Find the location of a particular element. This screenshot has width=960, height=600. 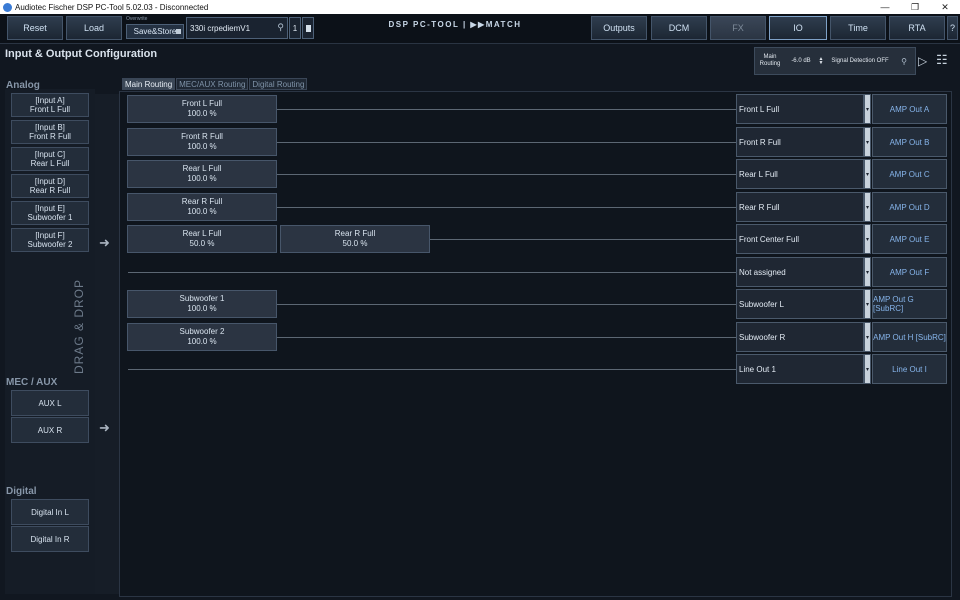

routing-source-chip: Rear L Full 100.0 % is located at coordinates (202, 174).